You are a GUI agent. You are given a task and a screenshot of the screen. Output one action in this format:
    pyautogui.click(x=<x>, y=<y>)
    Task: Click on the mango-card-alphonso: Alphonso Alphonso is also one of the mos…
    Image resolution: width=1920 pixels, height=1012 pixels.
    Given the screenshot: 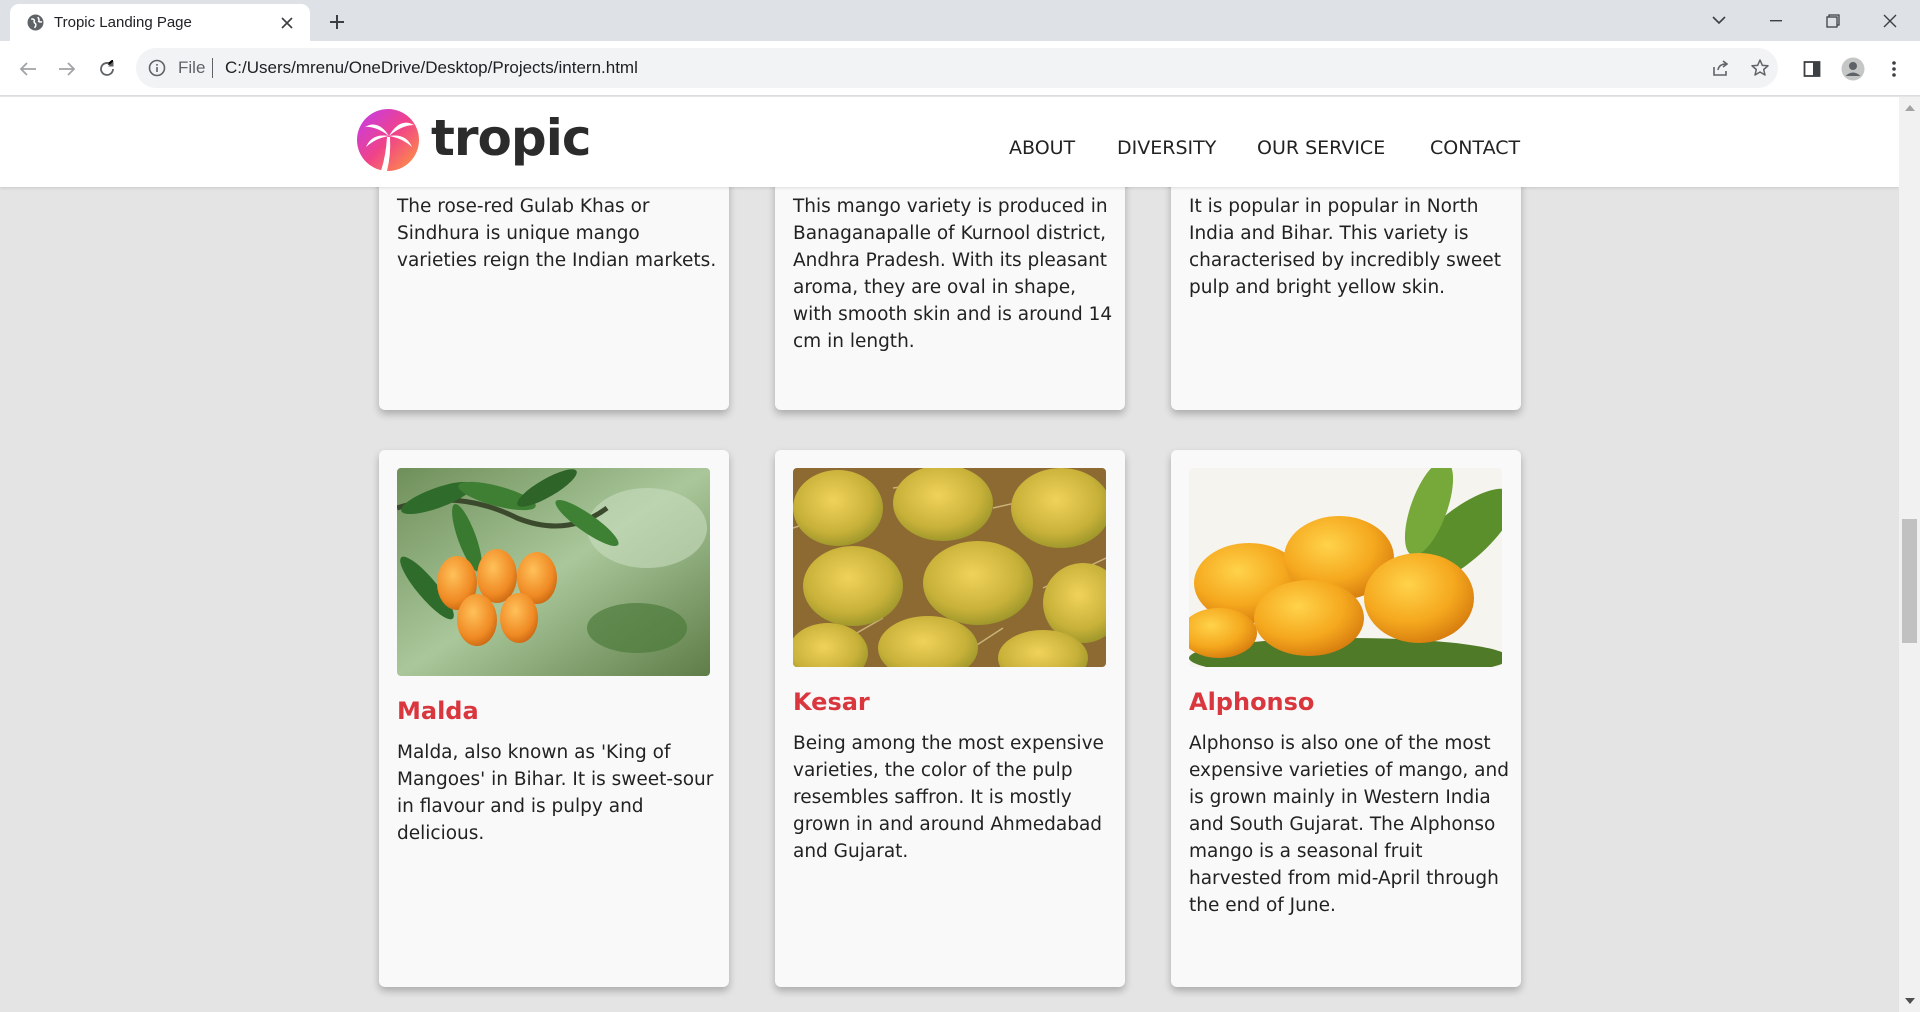 What is the action you would take?
    pyautogui.click(x=1346, y=718)
    